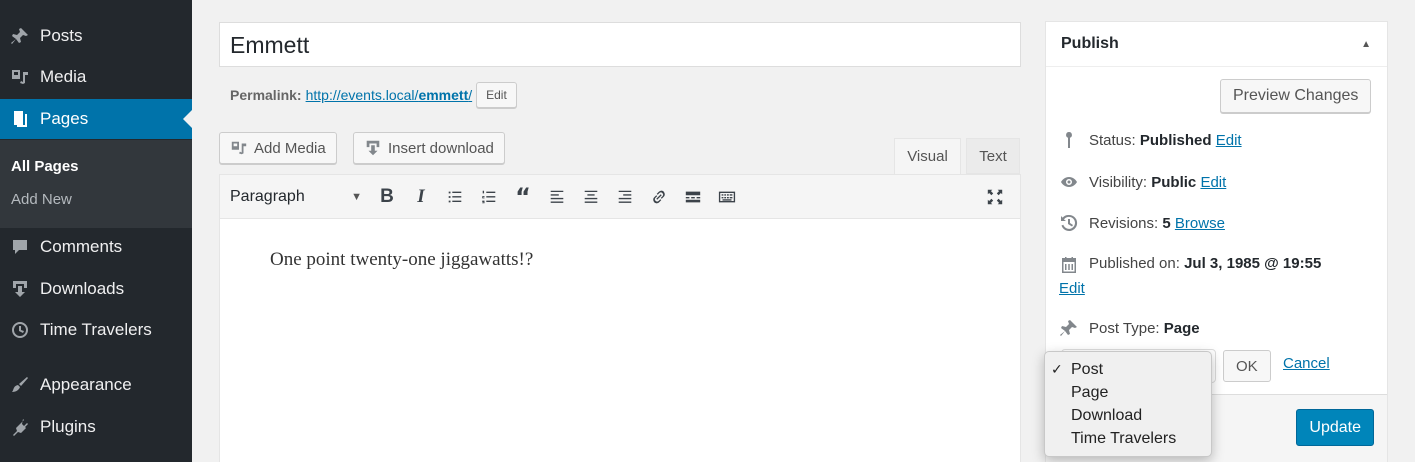 The height and width of the screenshot is (462, 1415). Describe the element at coordinates (387, 197) in the screenshot. I see `bold-button: B` at that location.